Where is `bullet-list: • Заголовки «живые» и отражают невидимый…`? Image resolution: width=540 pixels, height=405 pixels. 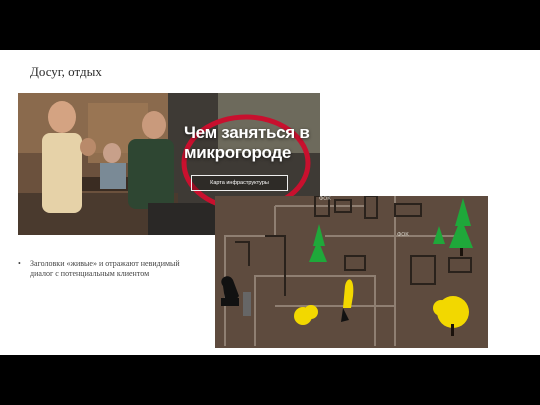 bullet-list: • Заголовки «живые» и отражают невидимый… is located at coordinates (108, 269).